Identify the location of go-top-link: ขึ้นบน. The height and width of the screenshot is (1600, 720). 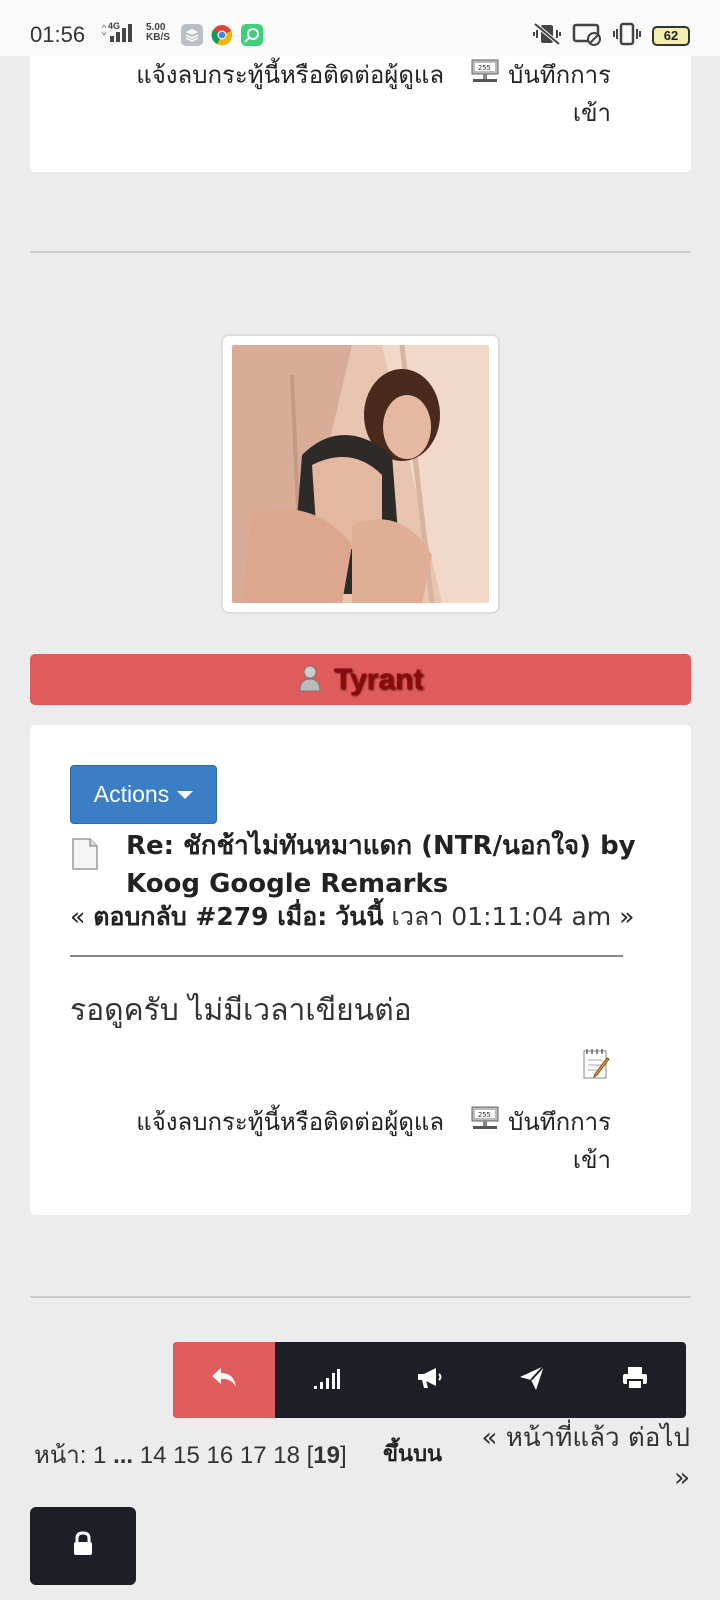
(412, 1453).